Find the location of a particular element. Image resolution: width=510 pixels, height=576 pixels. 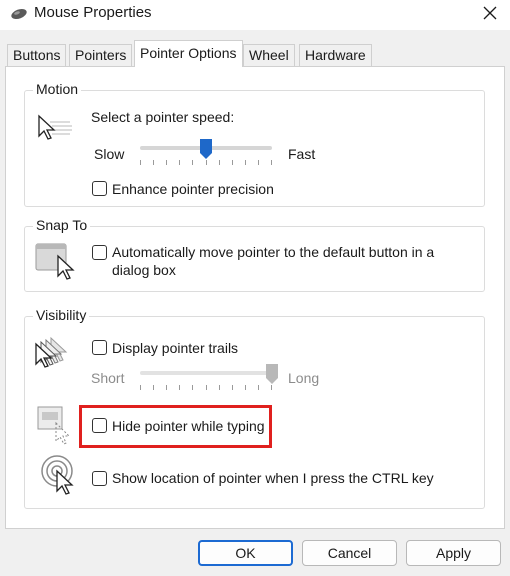

snap-to-label-line2: dialog box is located at coordinates (144, 270).